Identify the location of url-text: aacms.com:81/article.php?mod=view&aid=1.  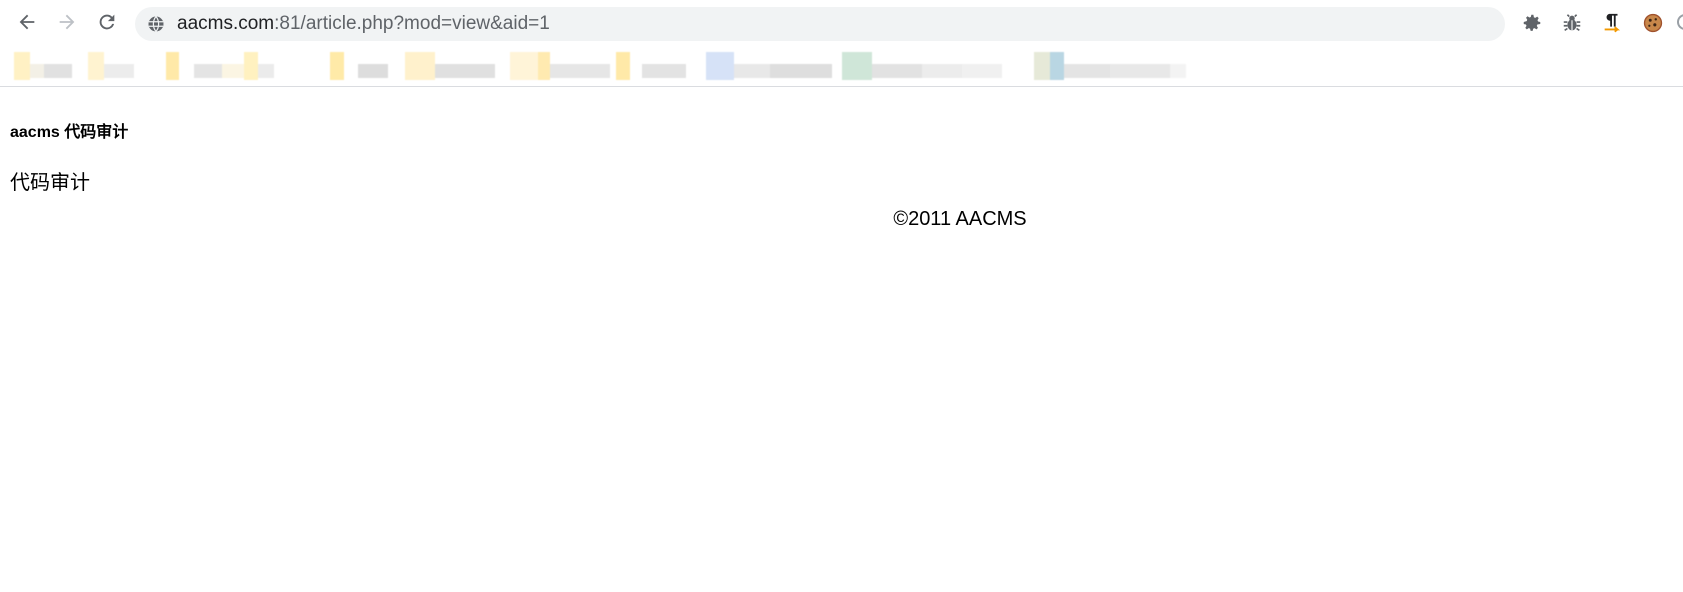
(363, 24).